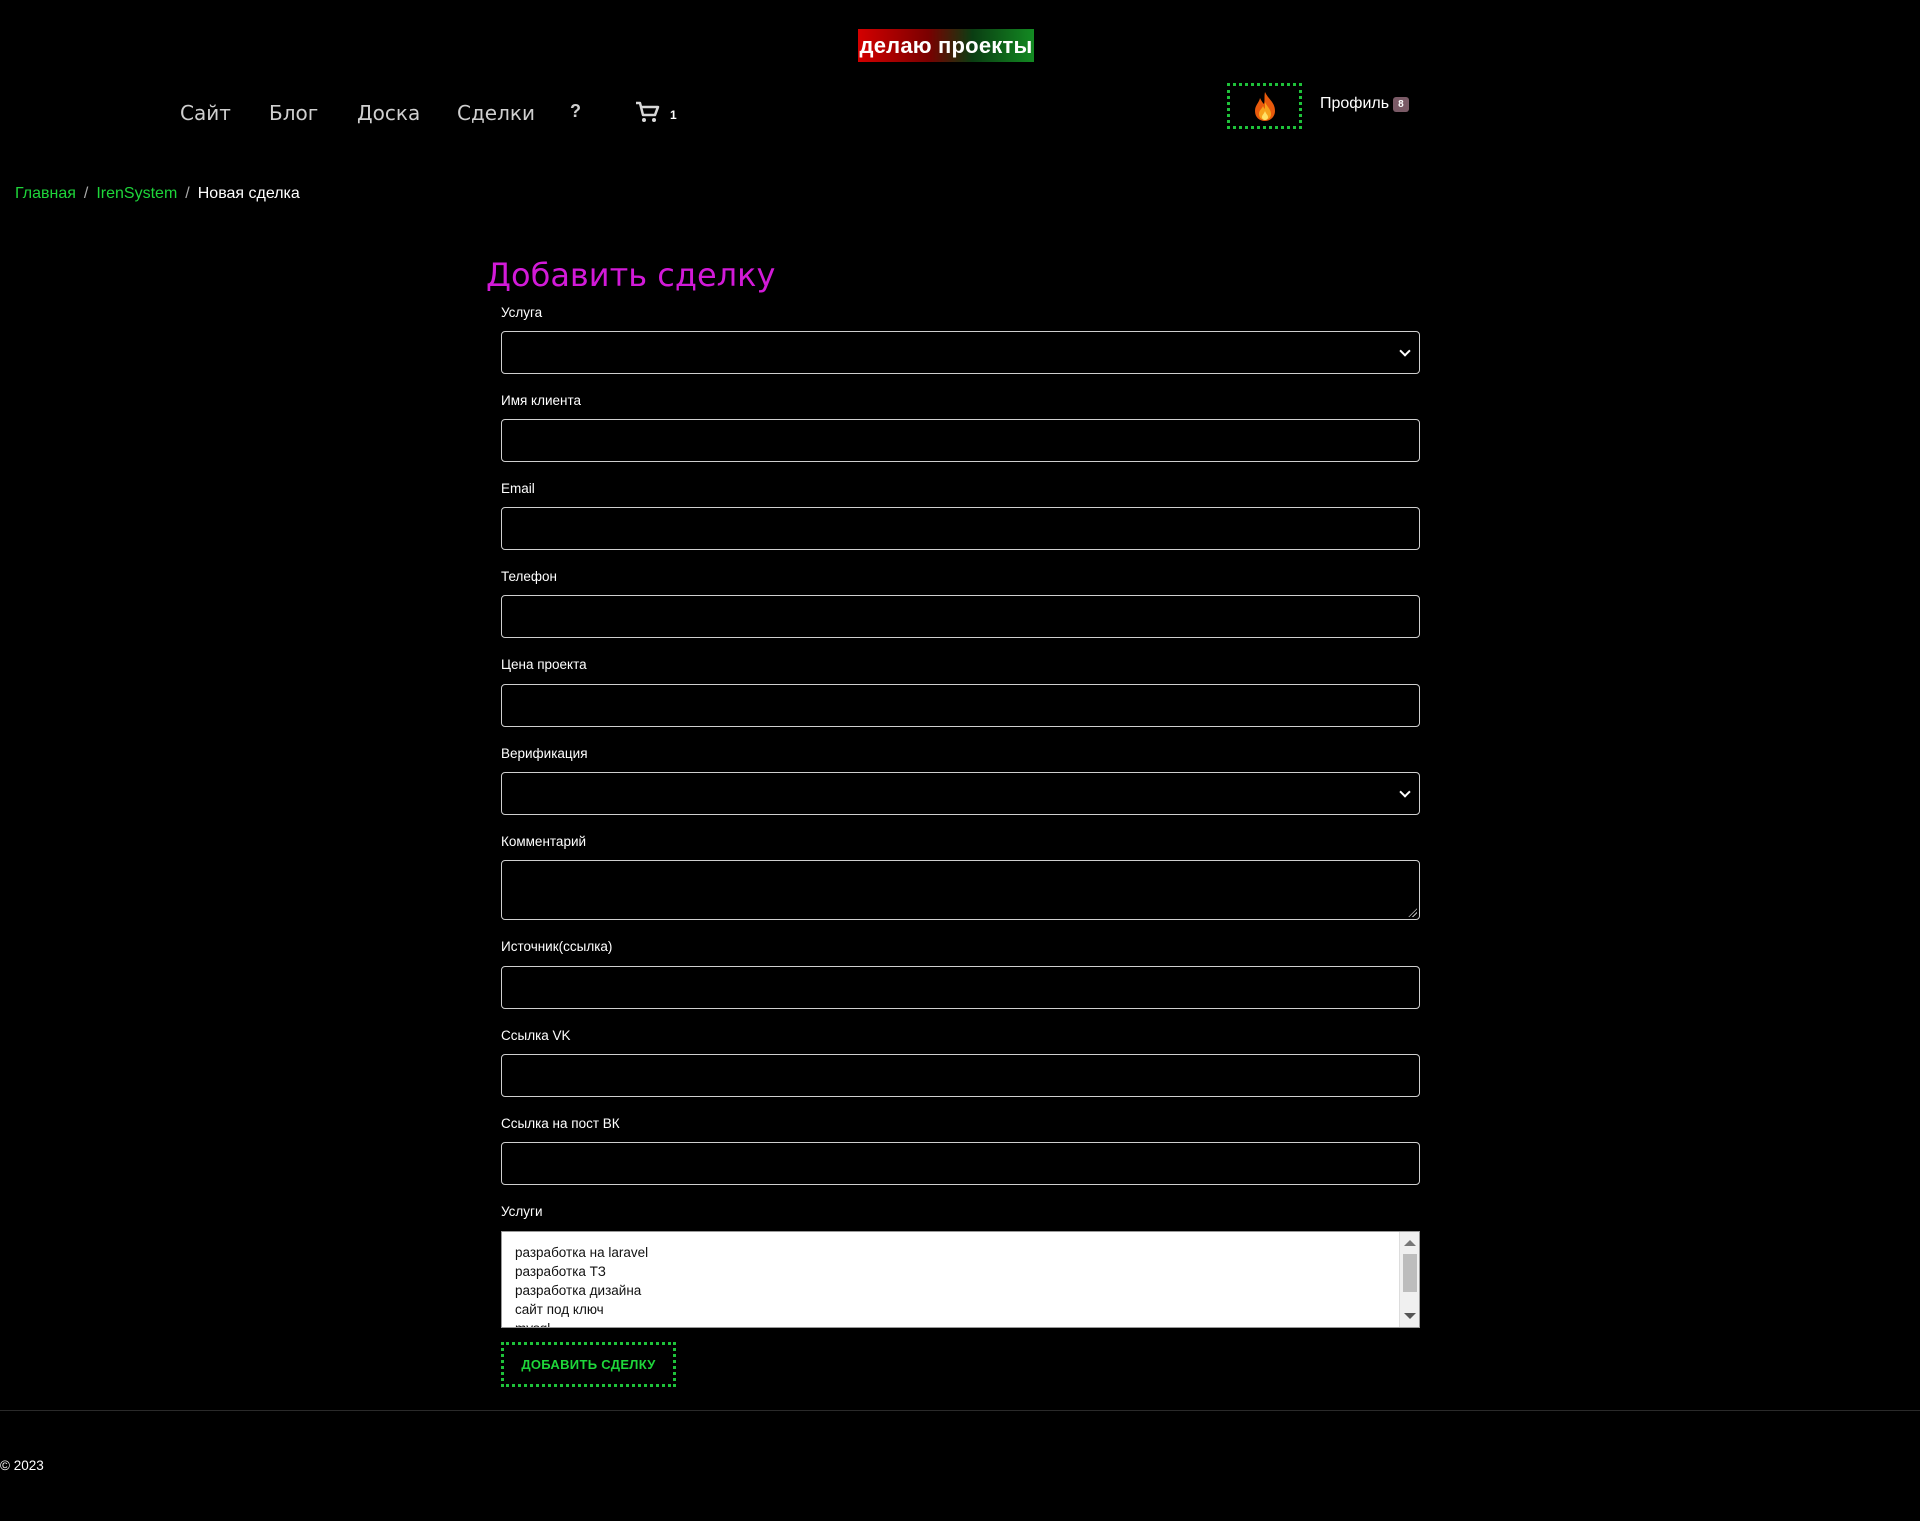  What do you see at coordinates (544, 664) in the screenshot?
I see `price-label: Цена проекта` at bounding box center [544, 664].